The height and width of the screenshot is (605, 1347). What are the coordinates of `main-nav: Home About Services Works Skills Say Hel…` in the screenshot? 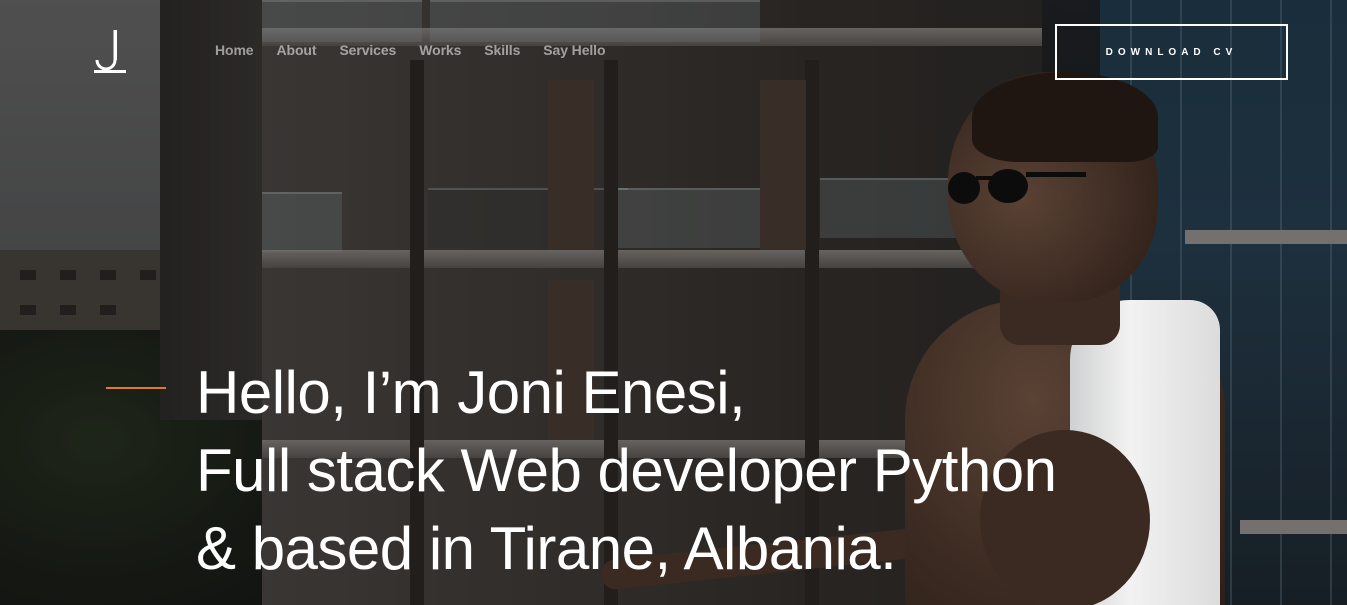 It's located at (421, 50).